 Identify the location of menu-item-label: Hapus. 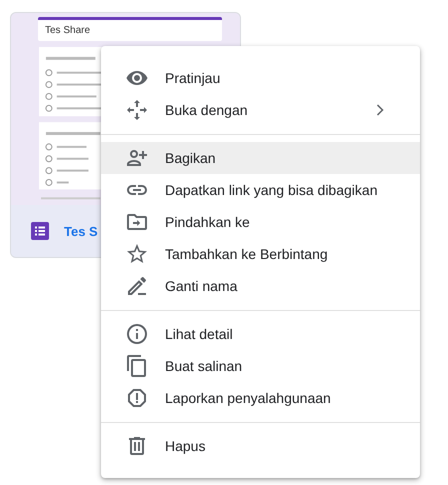
(185, 446).